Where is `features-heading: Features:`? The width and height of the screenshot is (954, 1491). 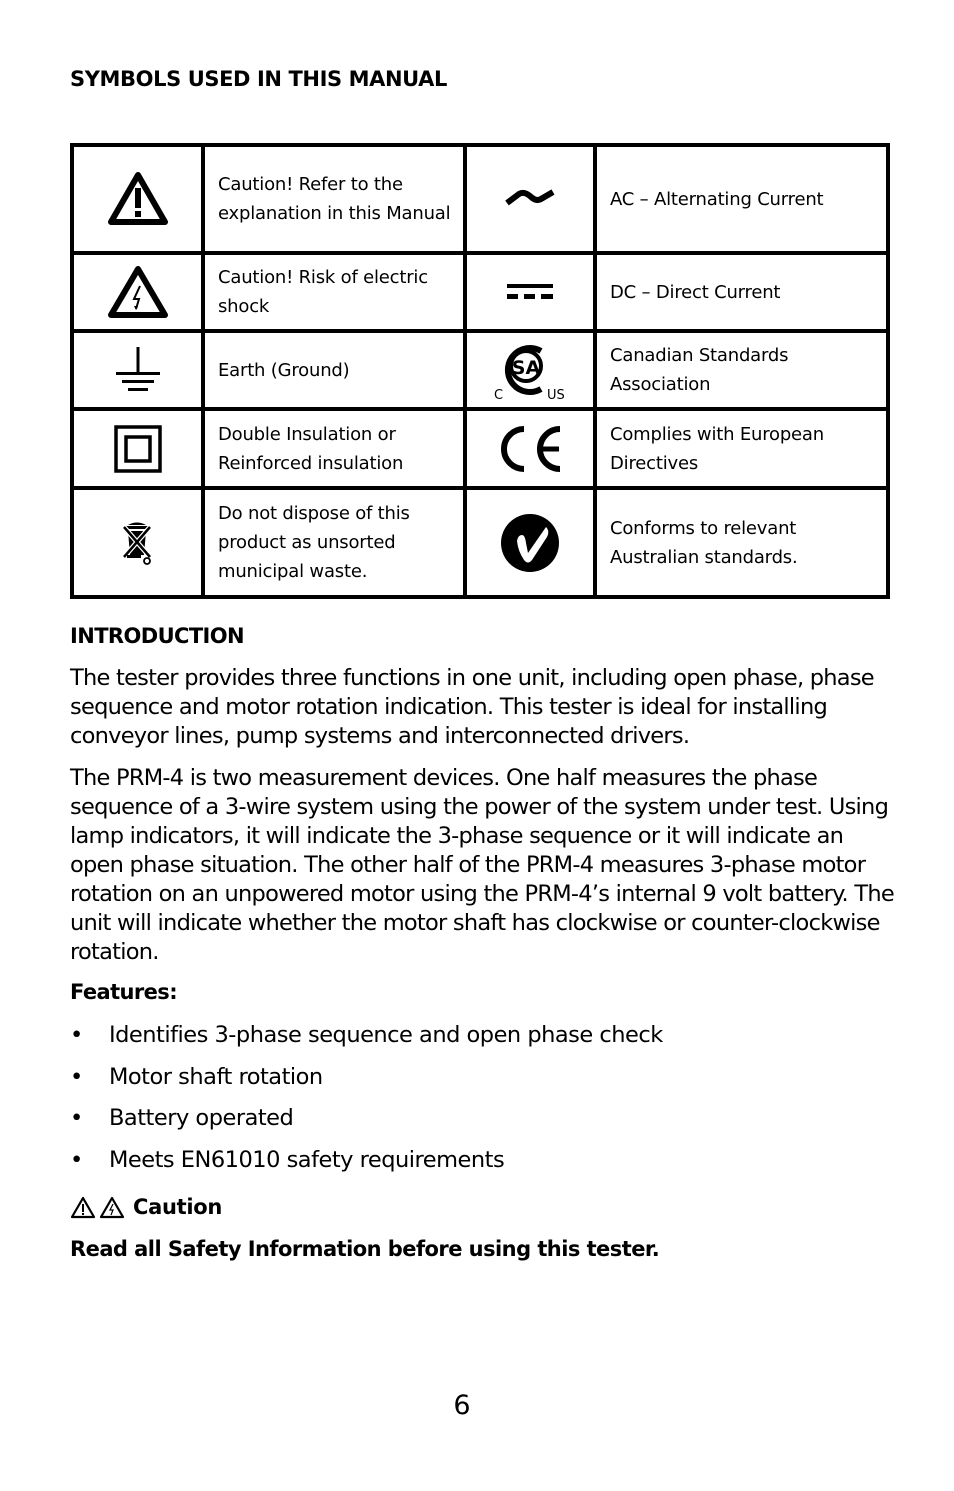 features-heading: Features: is located at coordinates (124, 992).